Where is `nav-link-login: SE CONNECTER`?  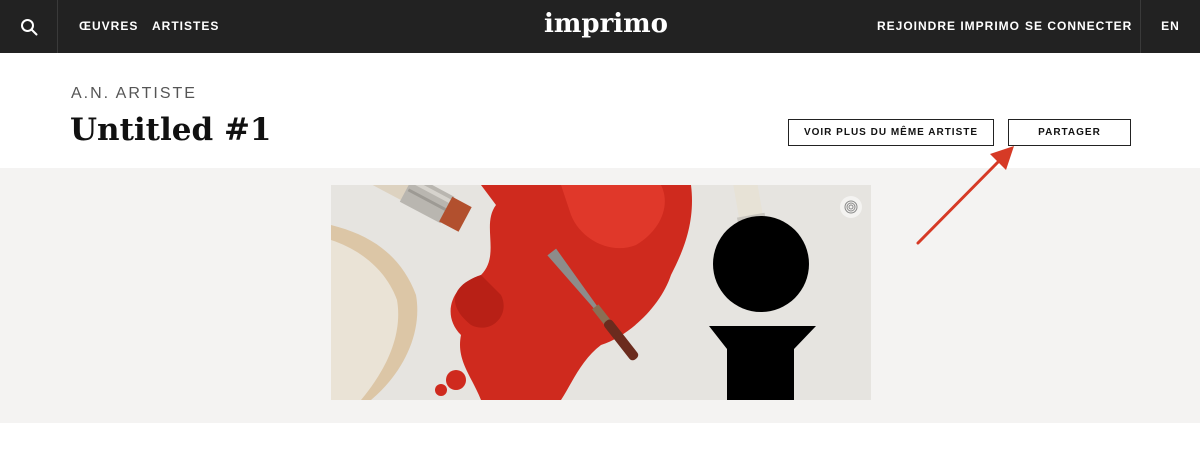
nav-link-login: SE CONNECTER is located at coordinates (1078, 26).